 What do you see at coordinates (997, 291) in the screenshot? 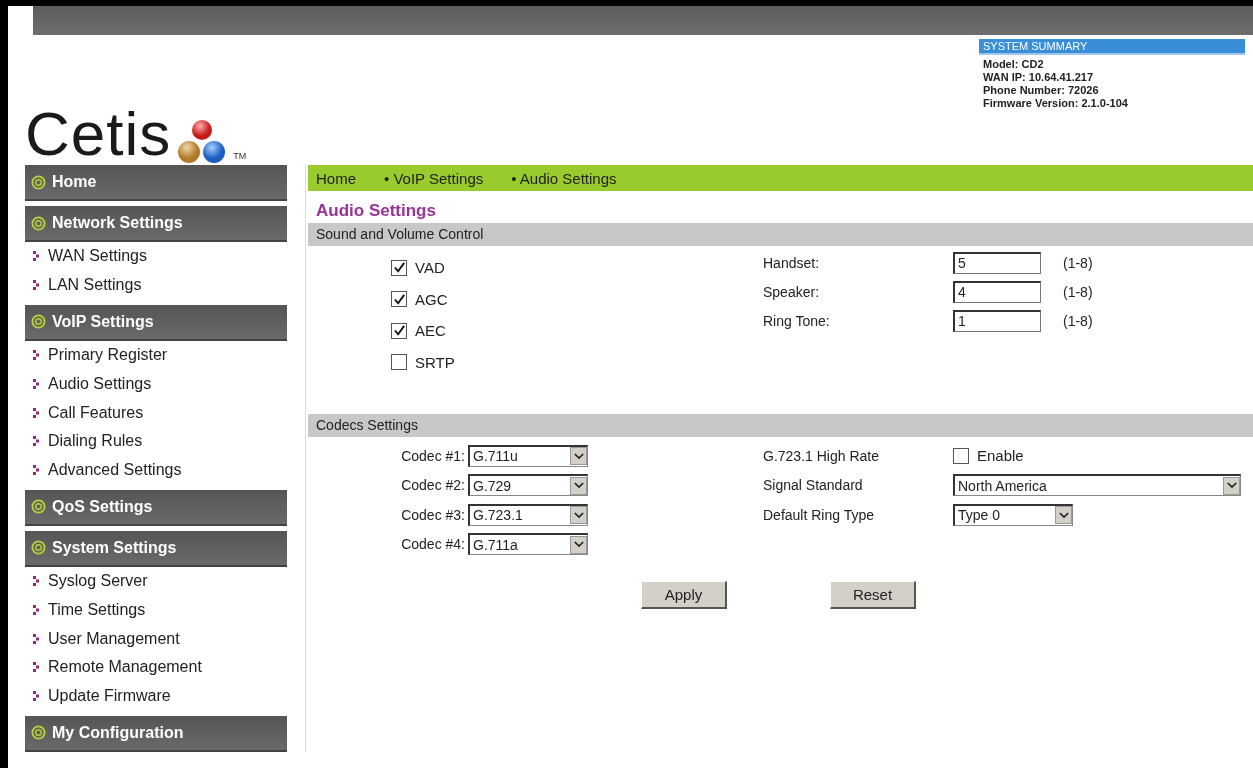
I see `input-field: 4` at bounding box center [997, 291].